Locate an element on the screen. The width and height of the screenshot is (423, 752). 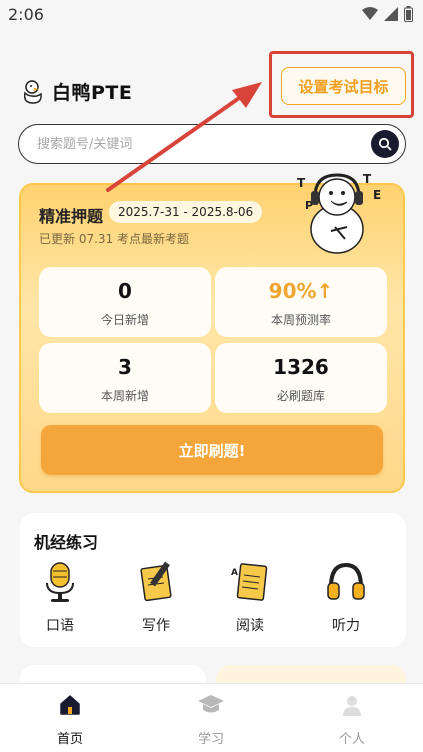
status-icons is located at coordinates (387, 14).